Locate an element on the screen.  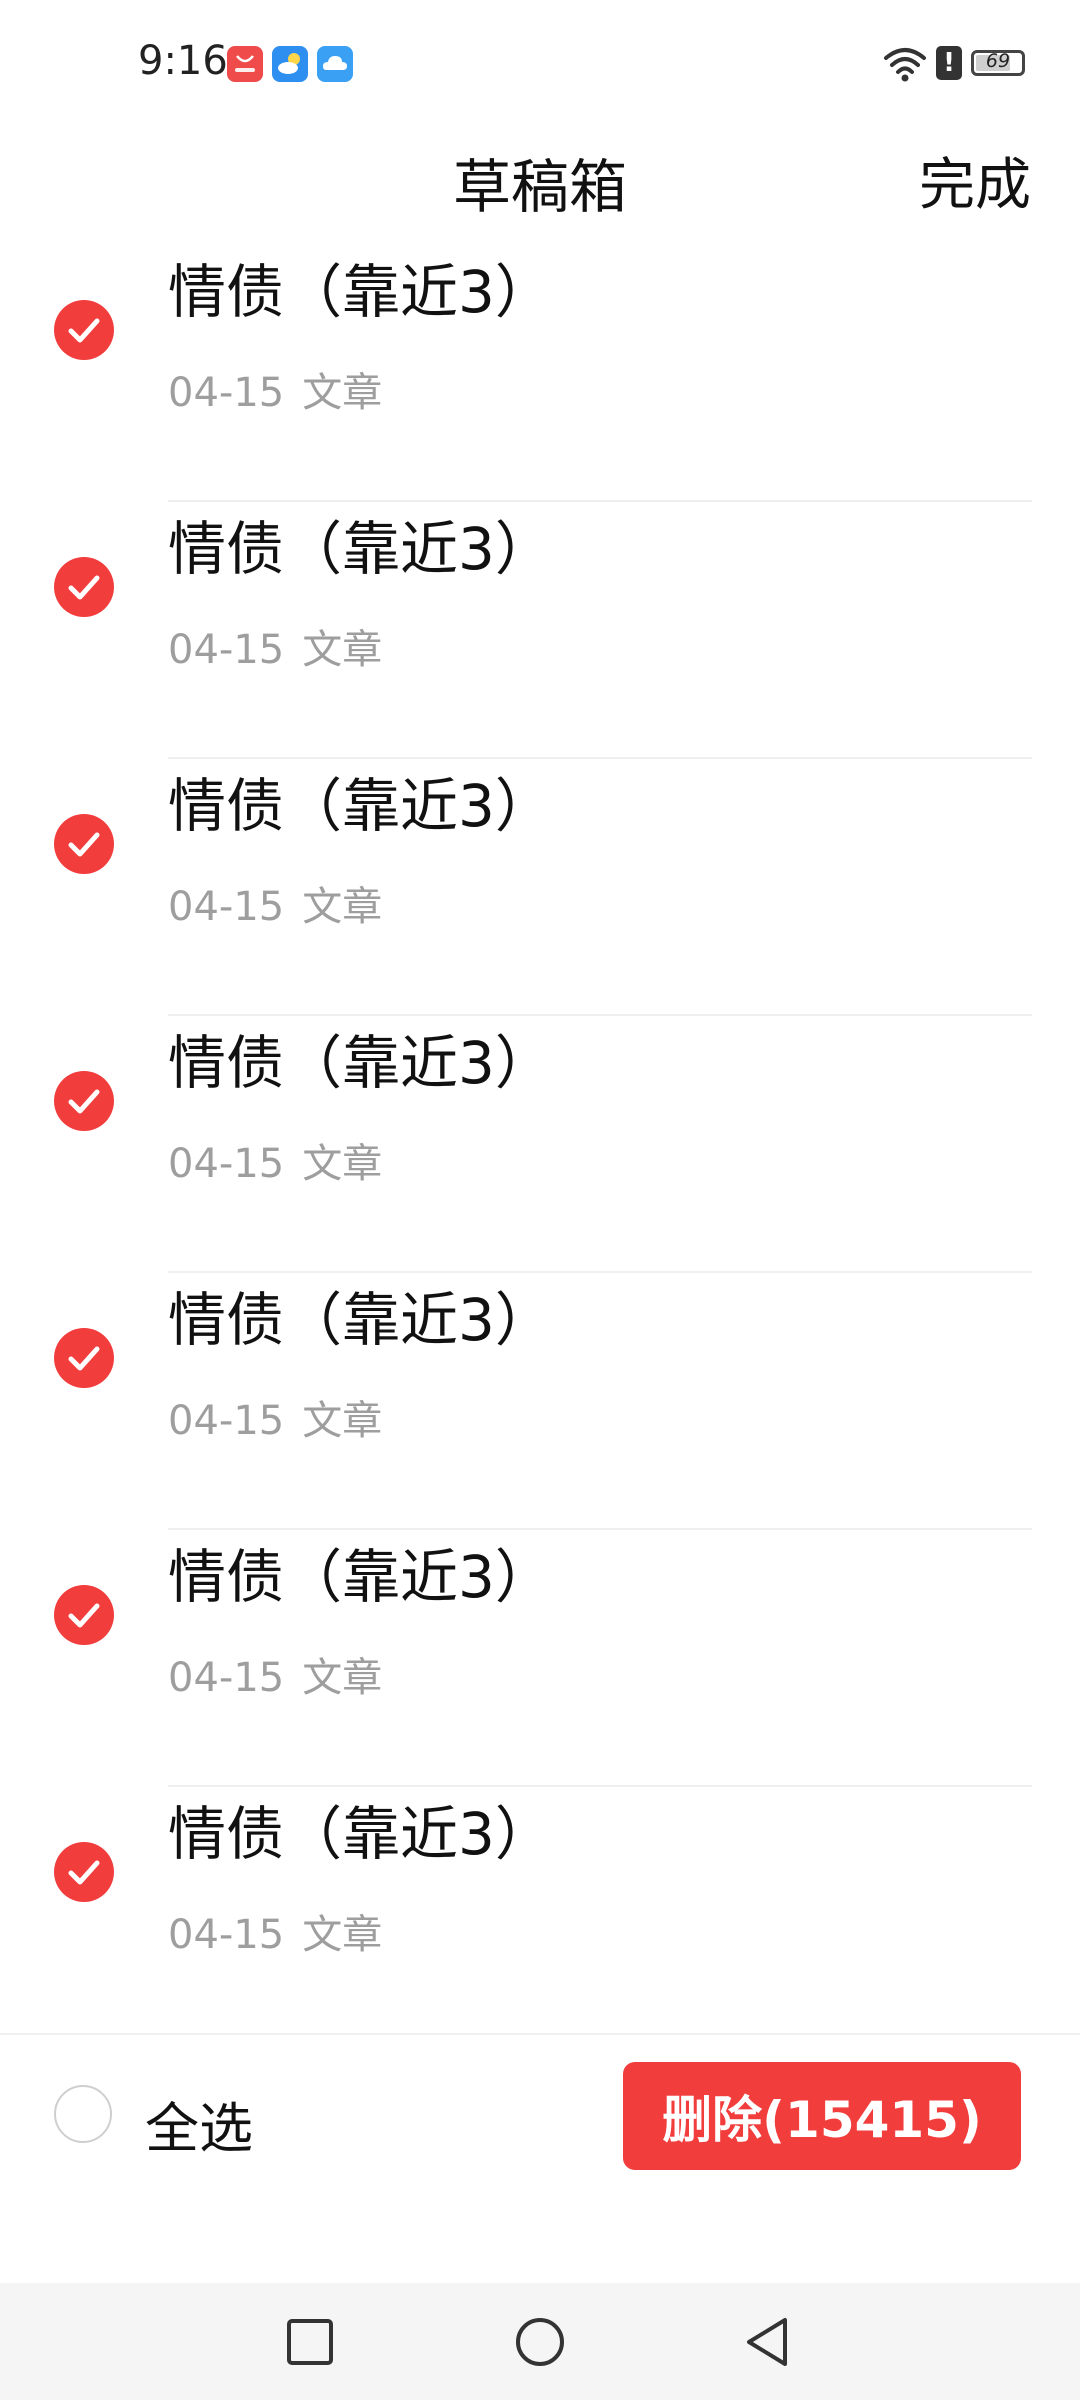
cloud-icon is located at coordinates (335, 64).